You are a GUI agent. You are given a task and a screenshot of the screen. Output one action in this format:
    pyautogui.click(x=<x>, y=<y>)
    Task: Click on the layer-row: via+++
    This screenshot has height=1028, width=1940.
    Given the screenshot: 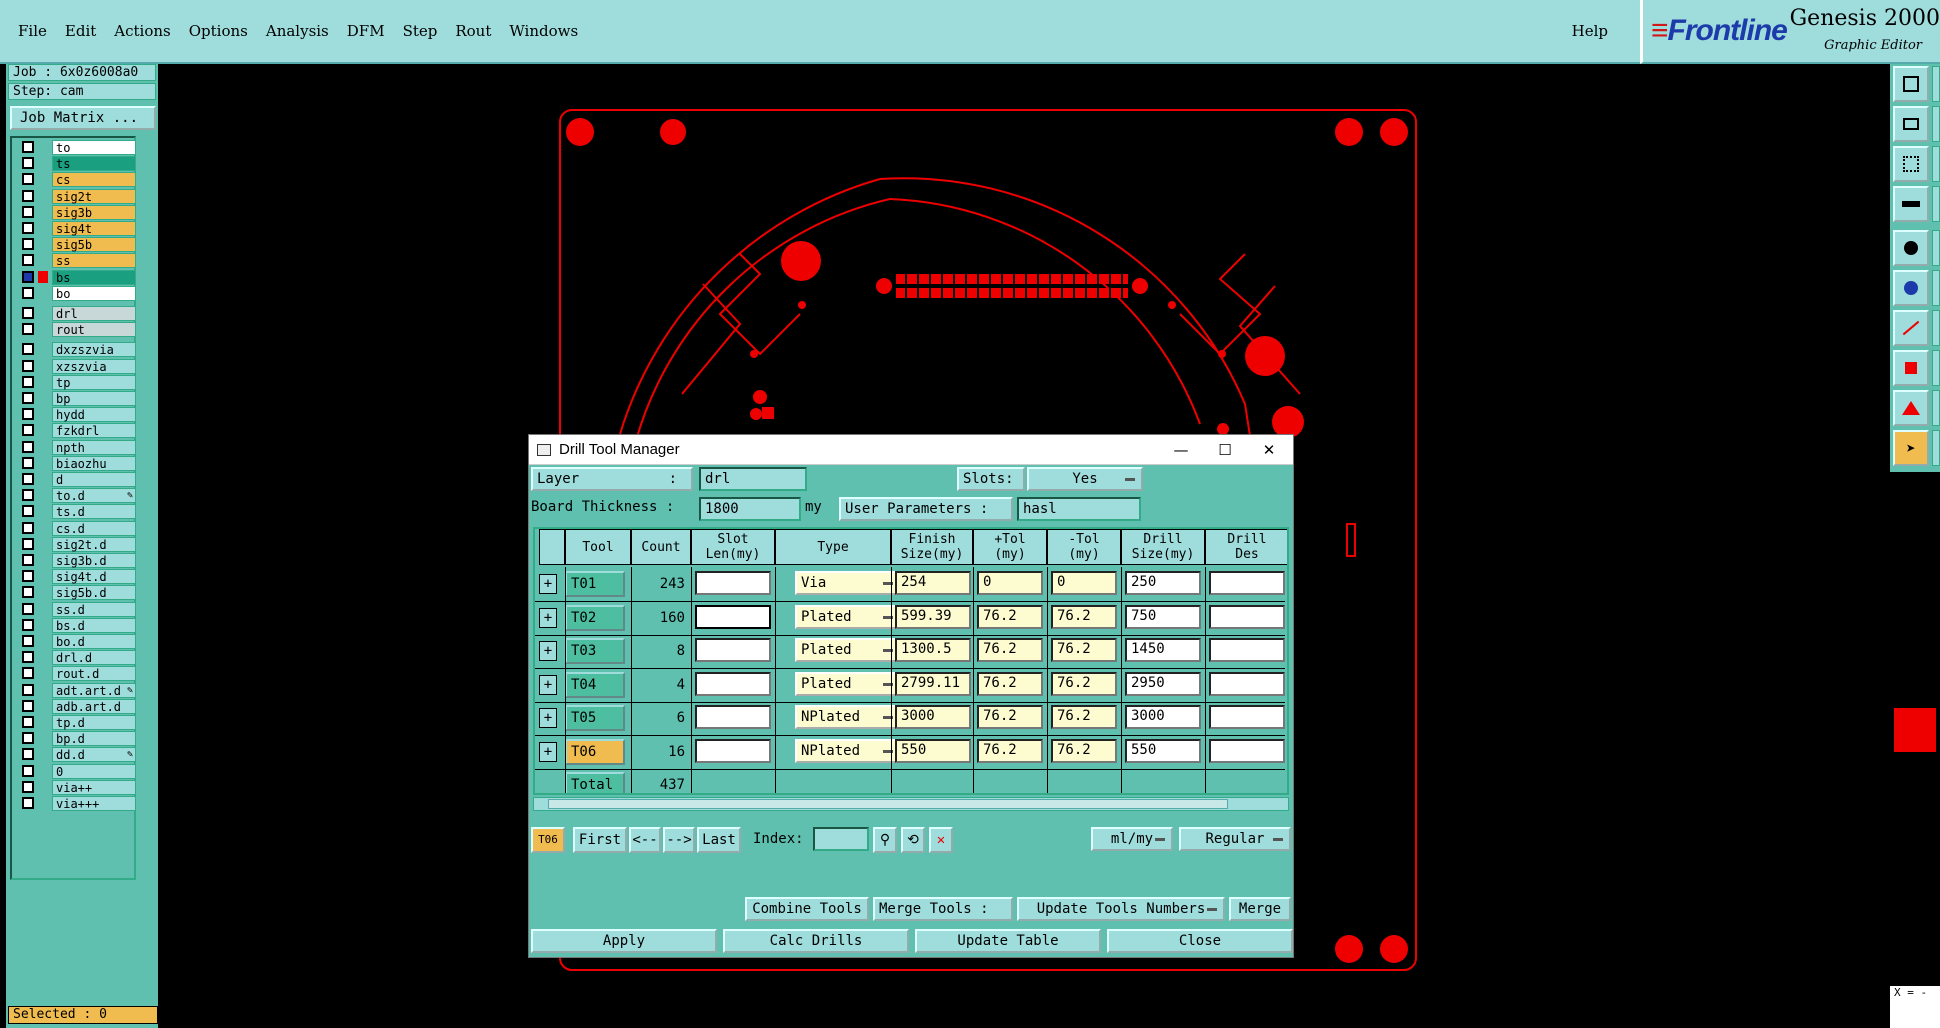 What is the action you would take?
    pyautogui.click(x=76, y=803)
    